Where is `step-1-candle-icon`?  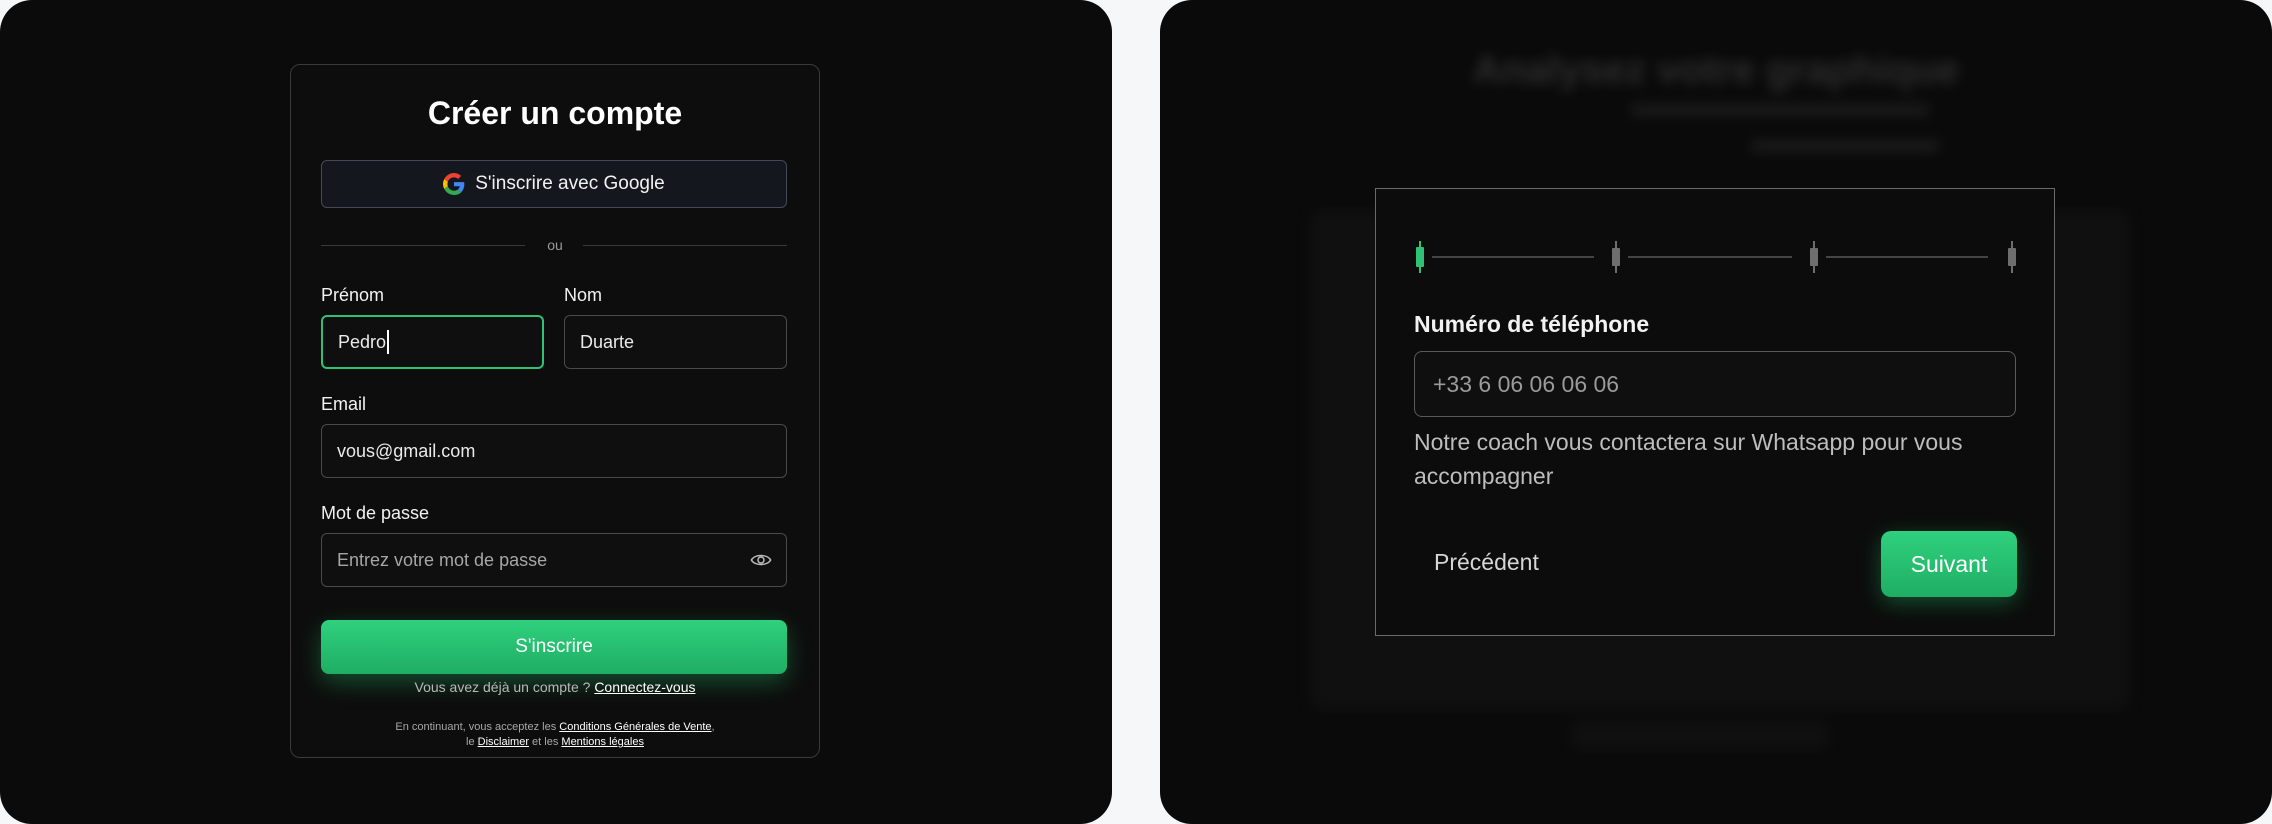
step-1-candle-icon is located at coordinates (1420, 257).